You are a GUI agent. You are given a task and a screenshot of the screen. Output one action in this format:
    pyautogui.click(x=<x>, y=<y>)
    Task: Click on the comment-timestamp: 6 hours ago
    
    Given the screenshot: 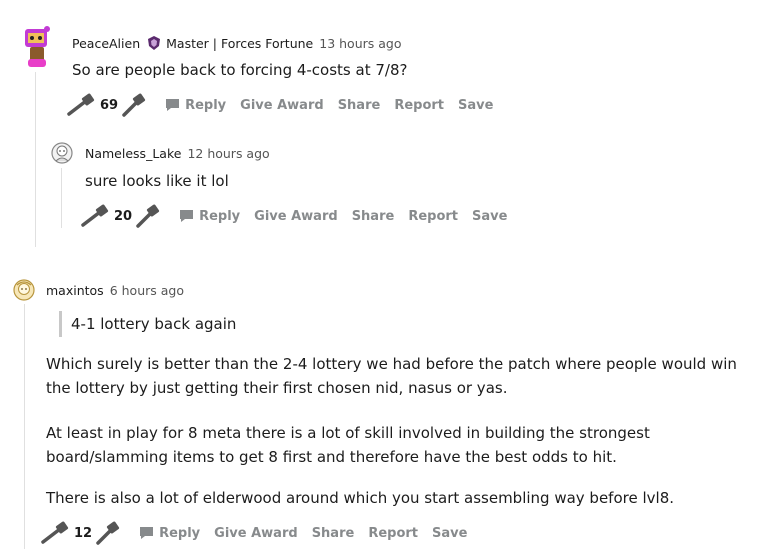 What is the action you would take?
    pyautogui.click(x=147, y=290)
    